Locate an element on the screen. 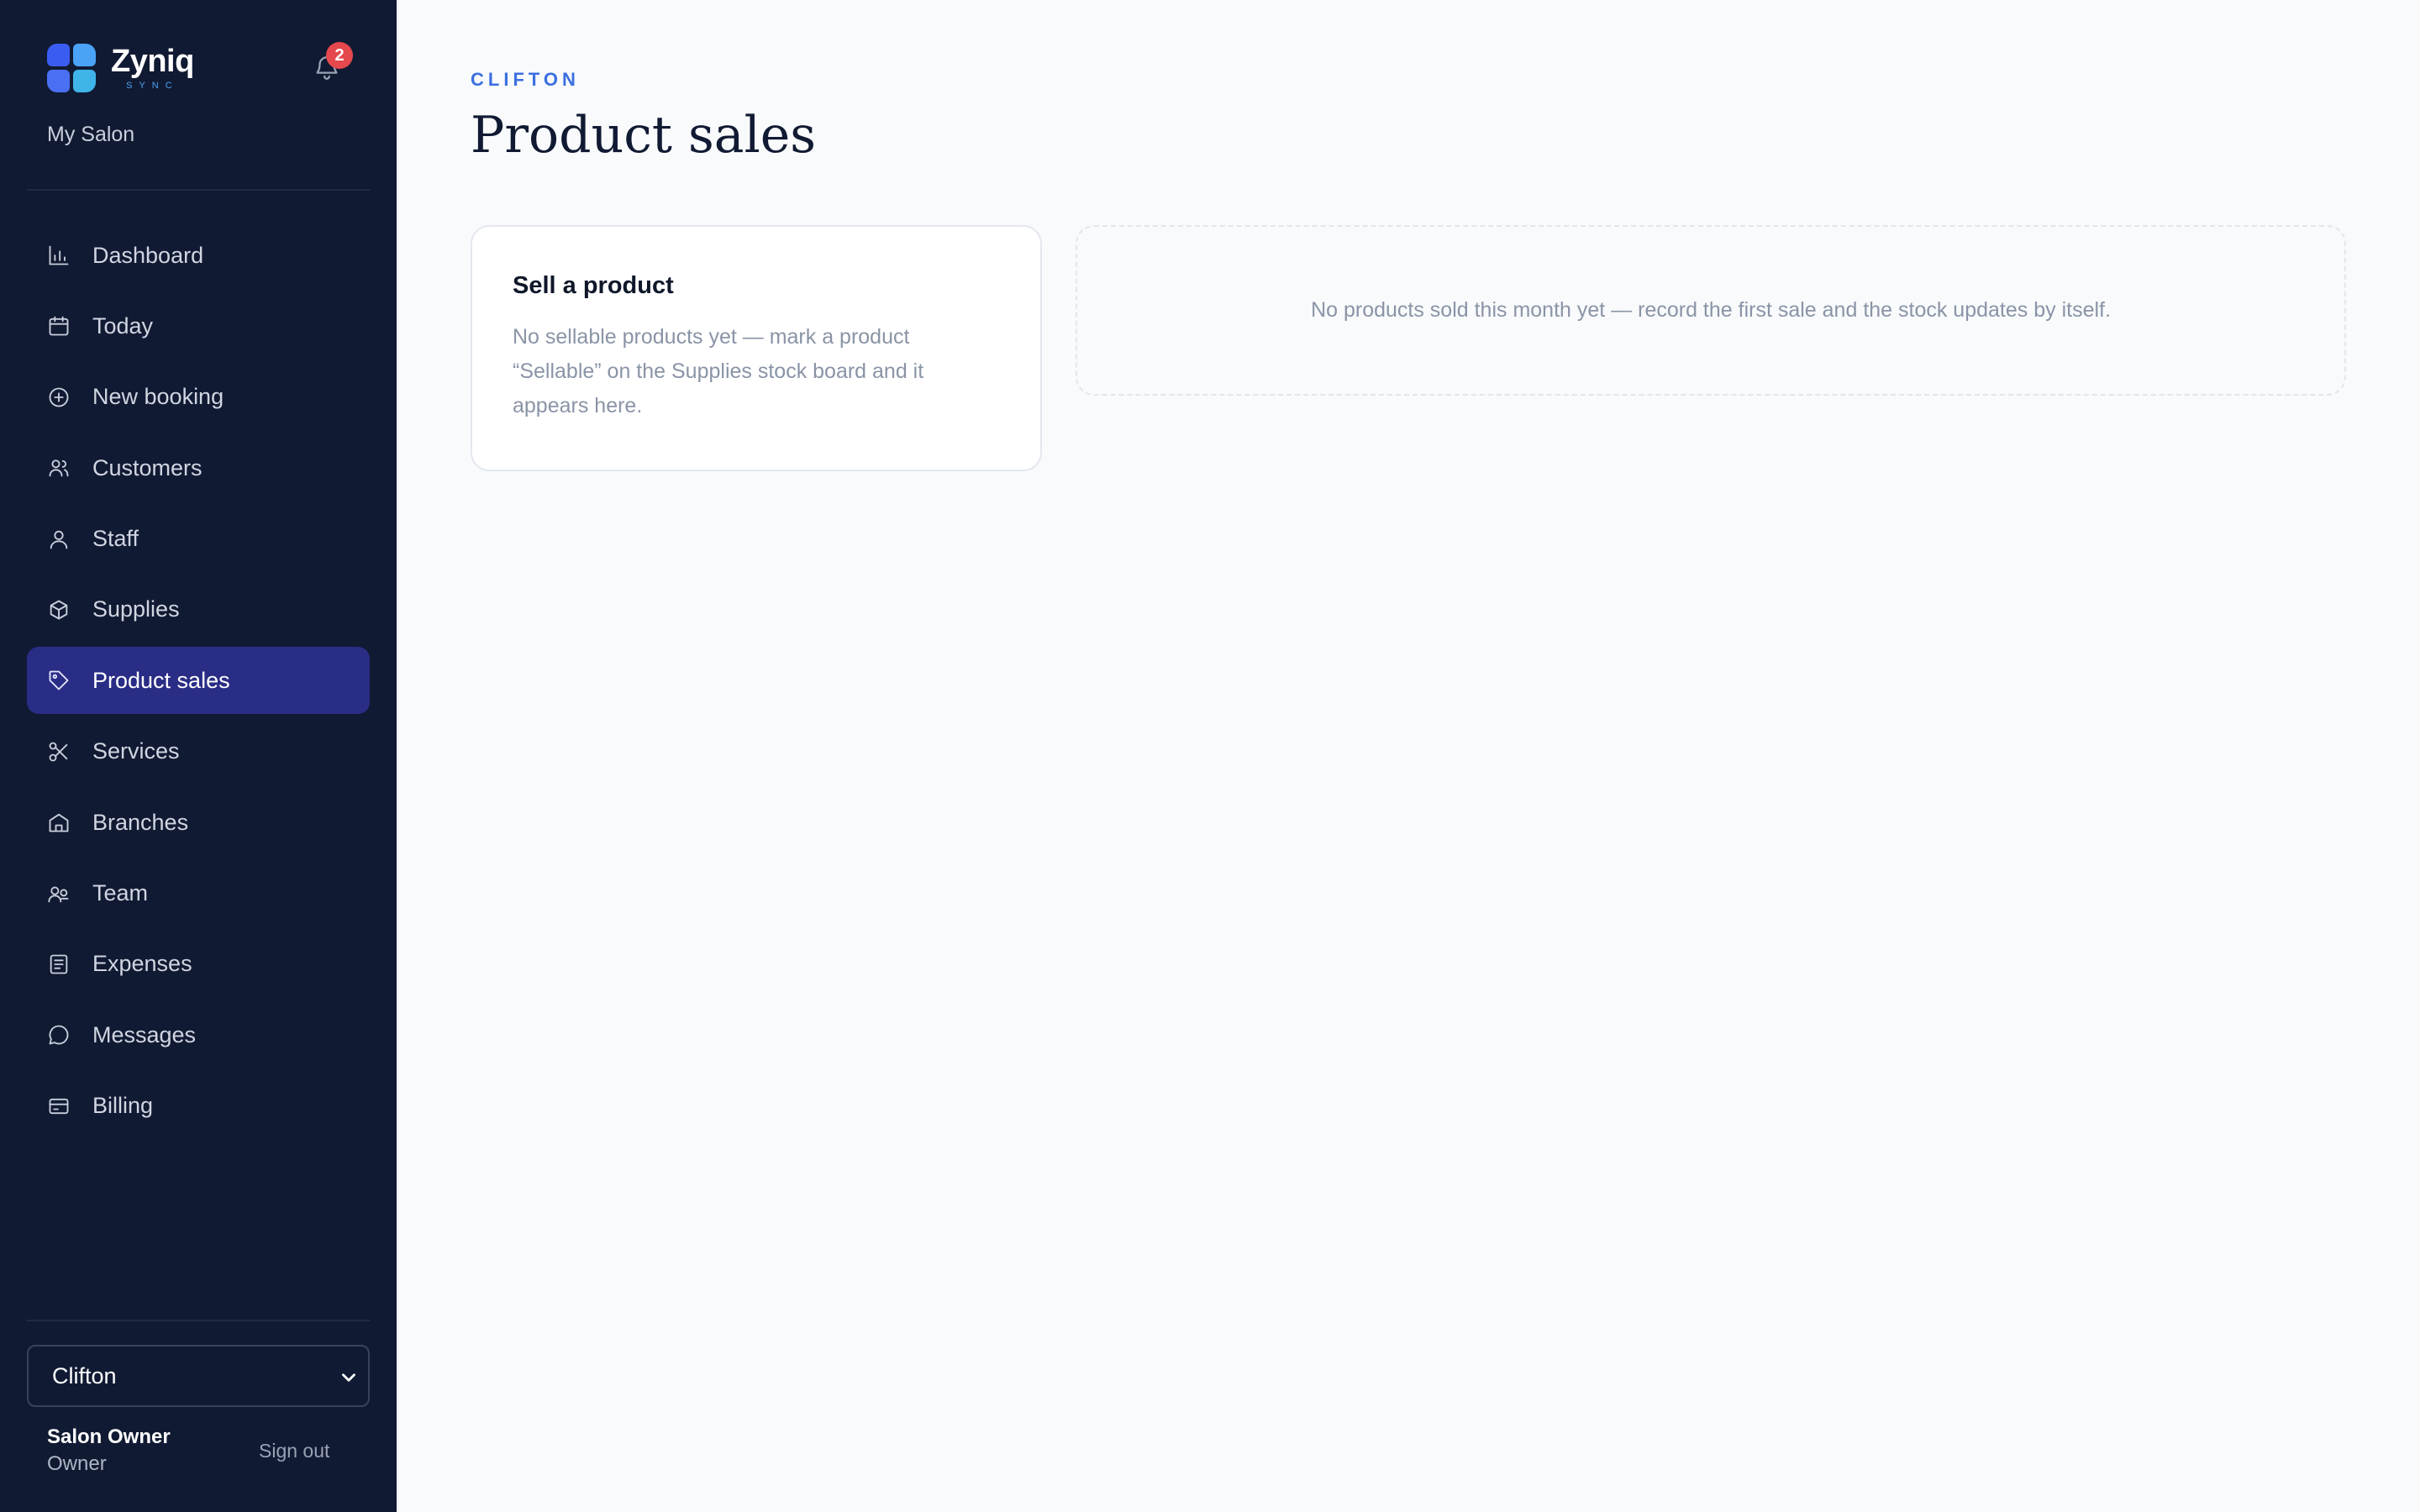  sidebar-item-product-sales: Product sales is located at coordinates (199, 681).